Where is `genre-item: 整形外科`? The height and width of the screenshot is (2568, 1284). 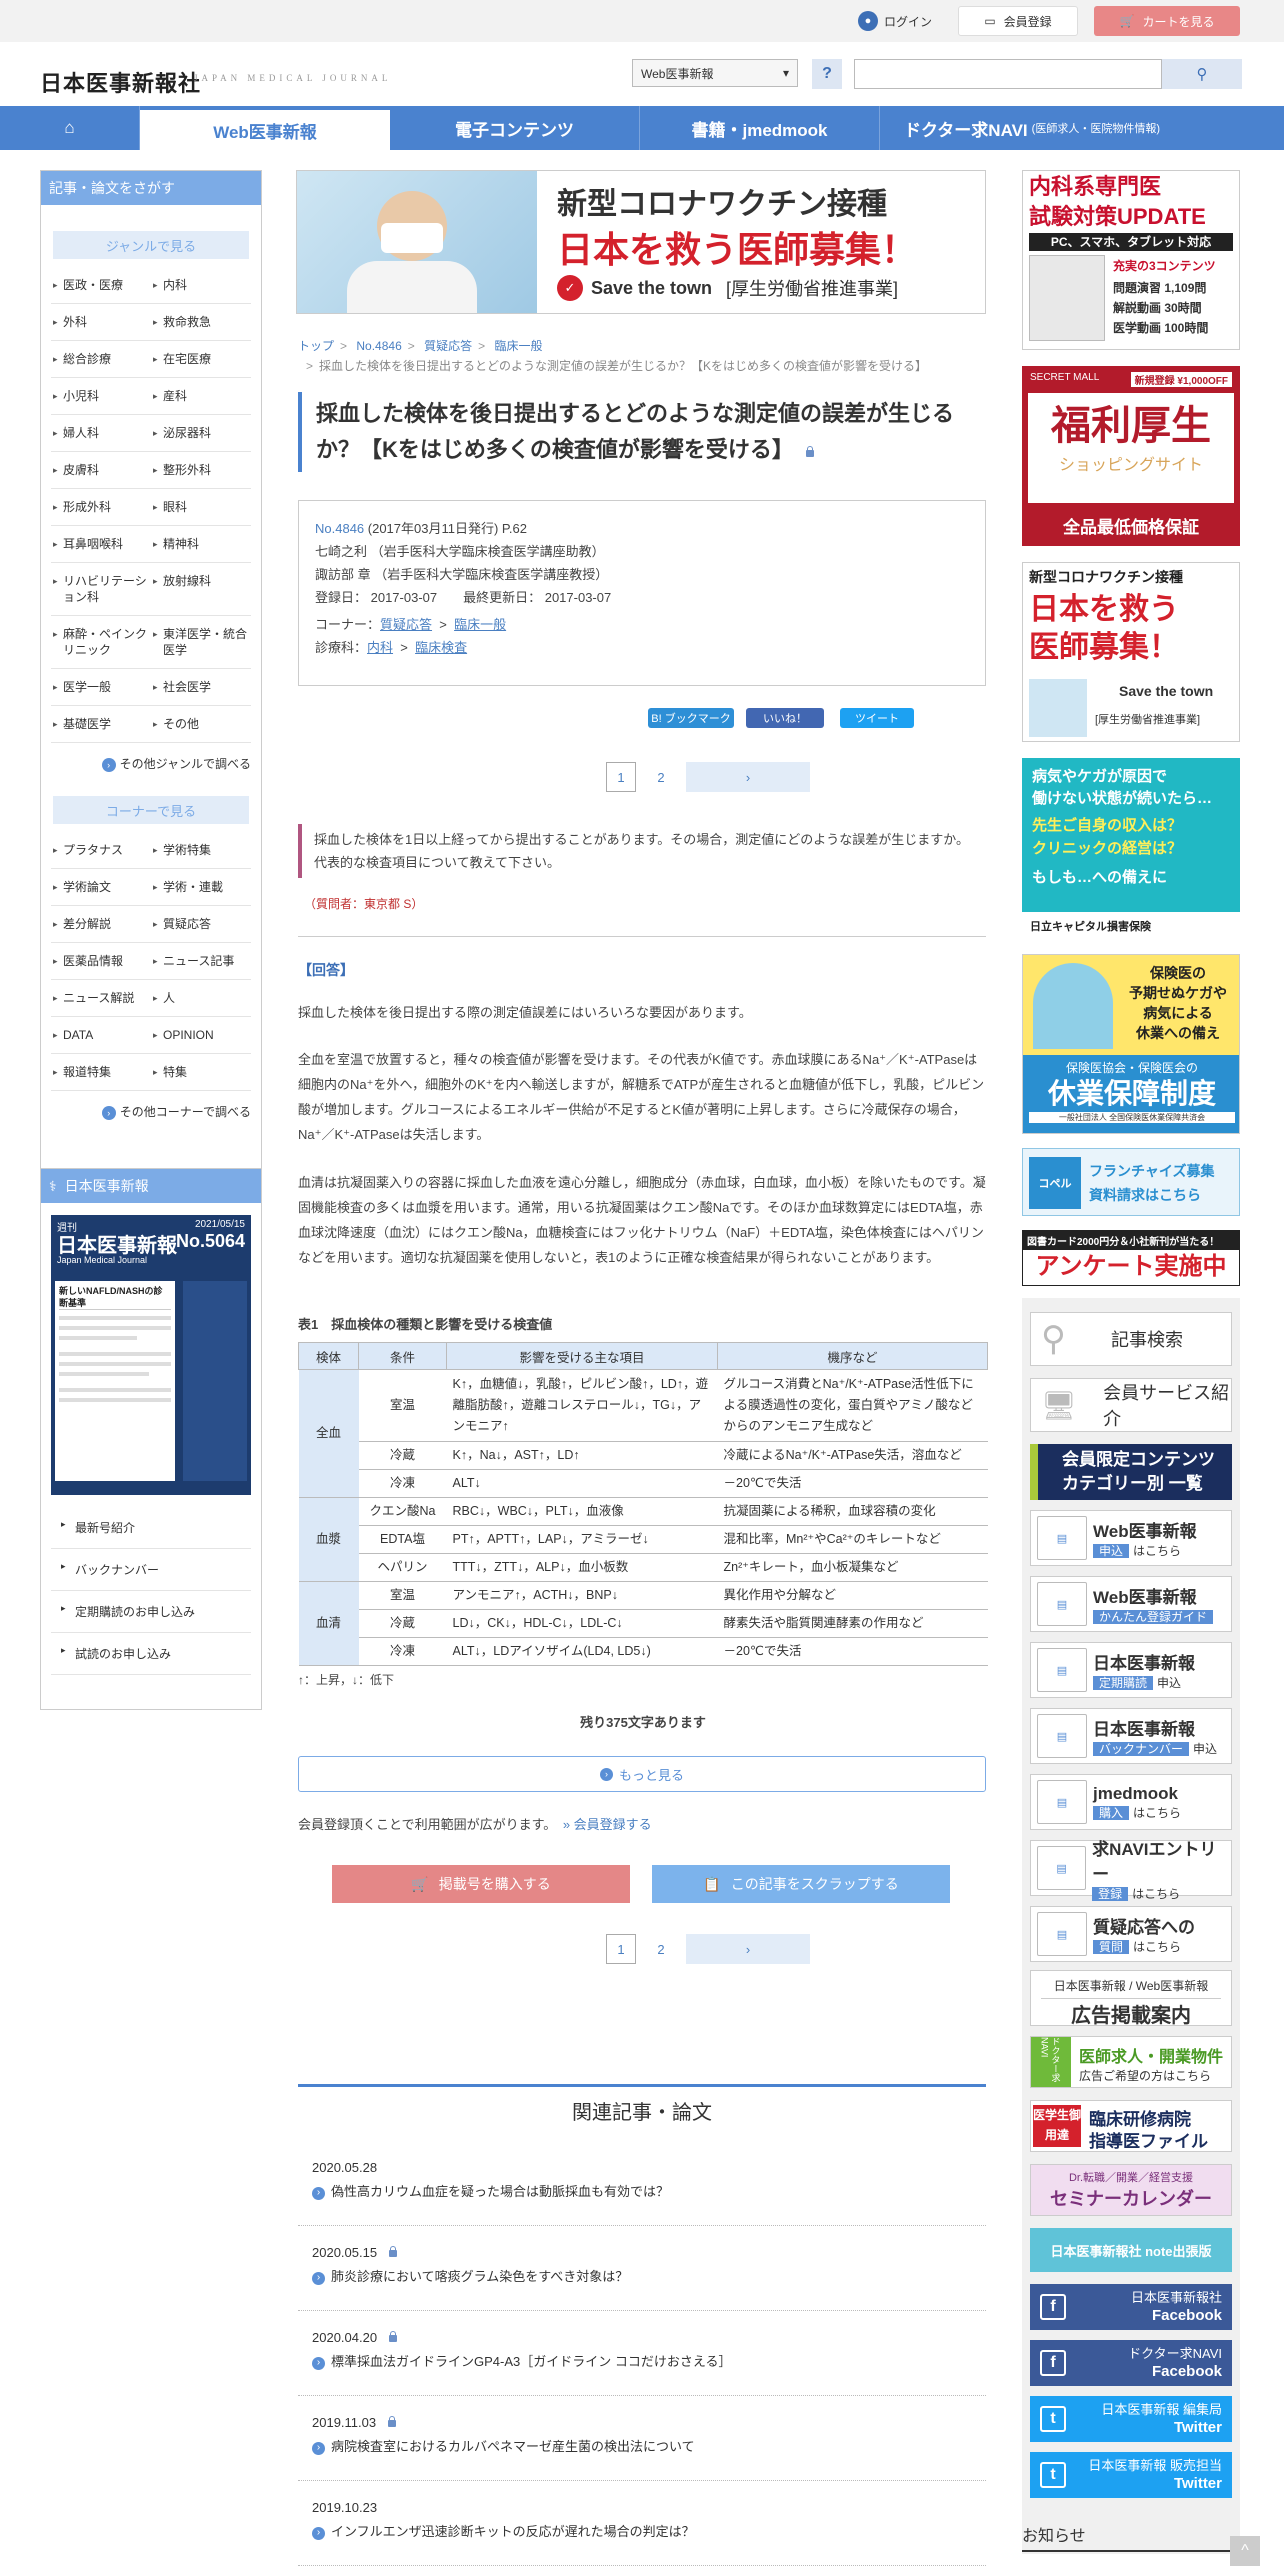
genre-item: 整形外科 is located at coordinates (201, 470).